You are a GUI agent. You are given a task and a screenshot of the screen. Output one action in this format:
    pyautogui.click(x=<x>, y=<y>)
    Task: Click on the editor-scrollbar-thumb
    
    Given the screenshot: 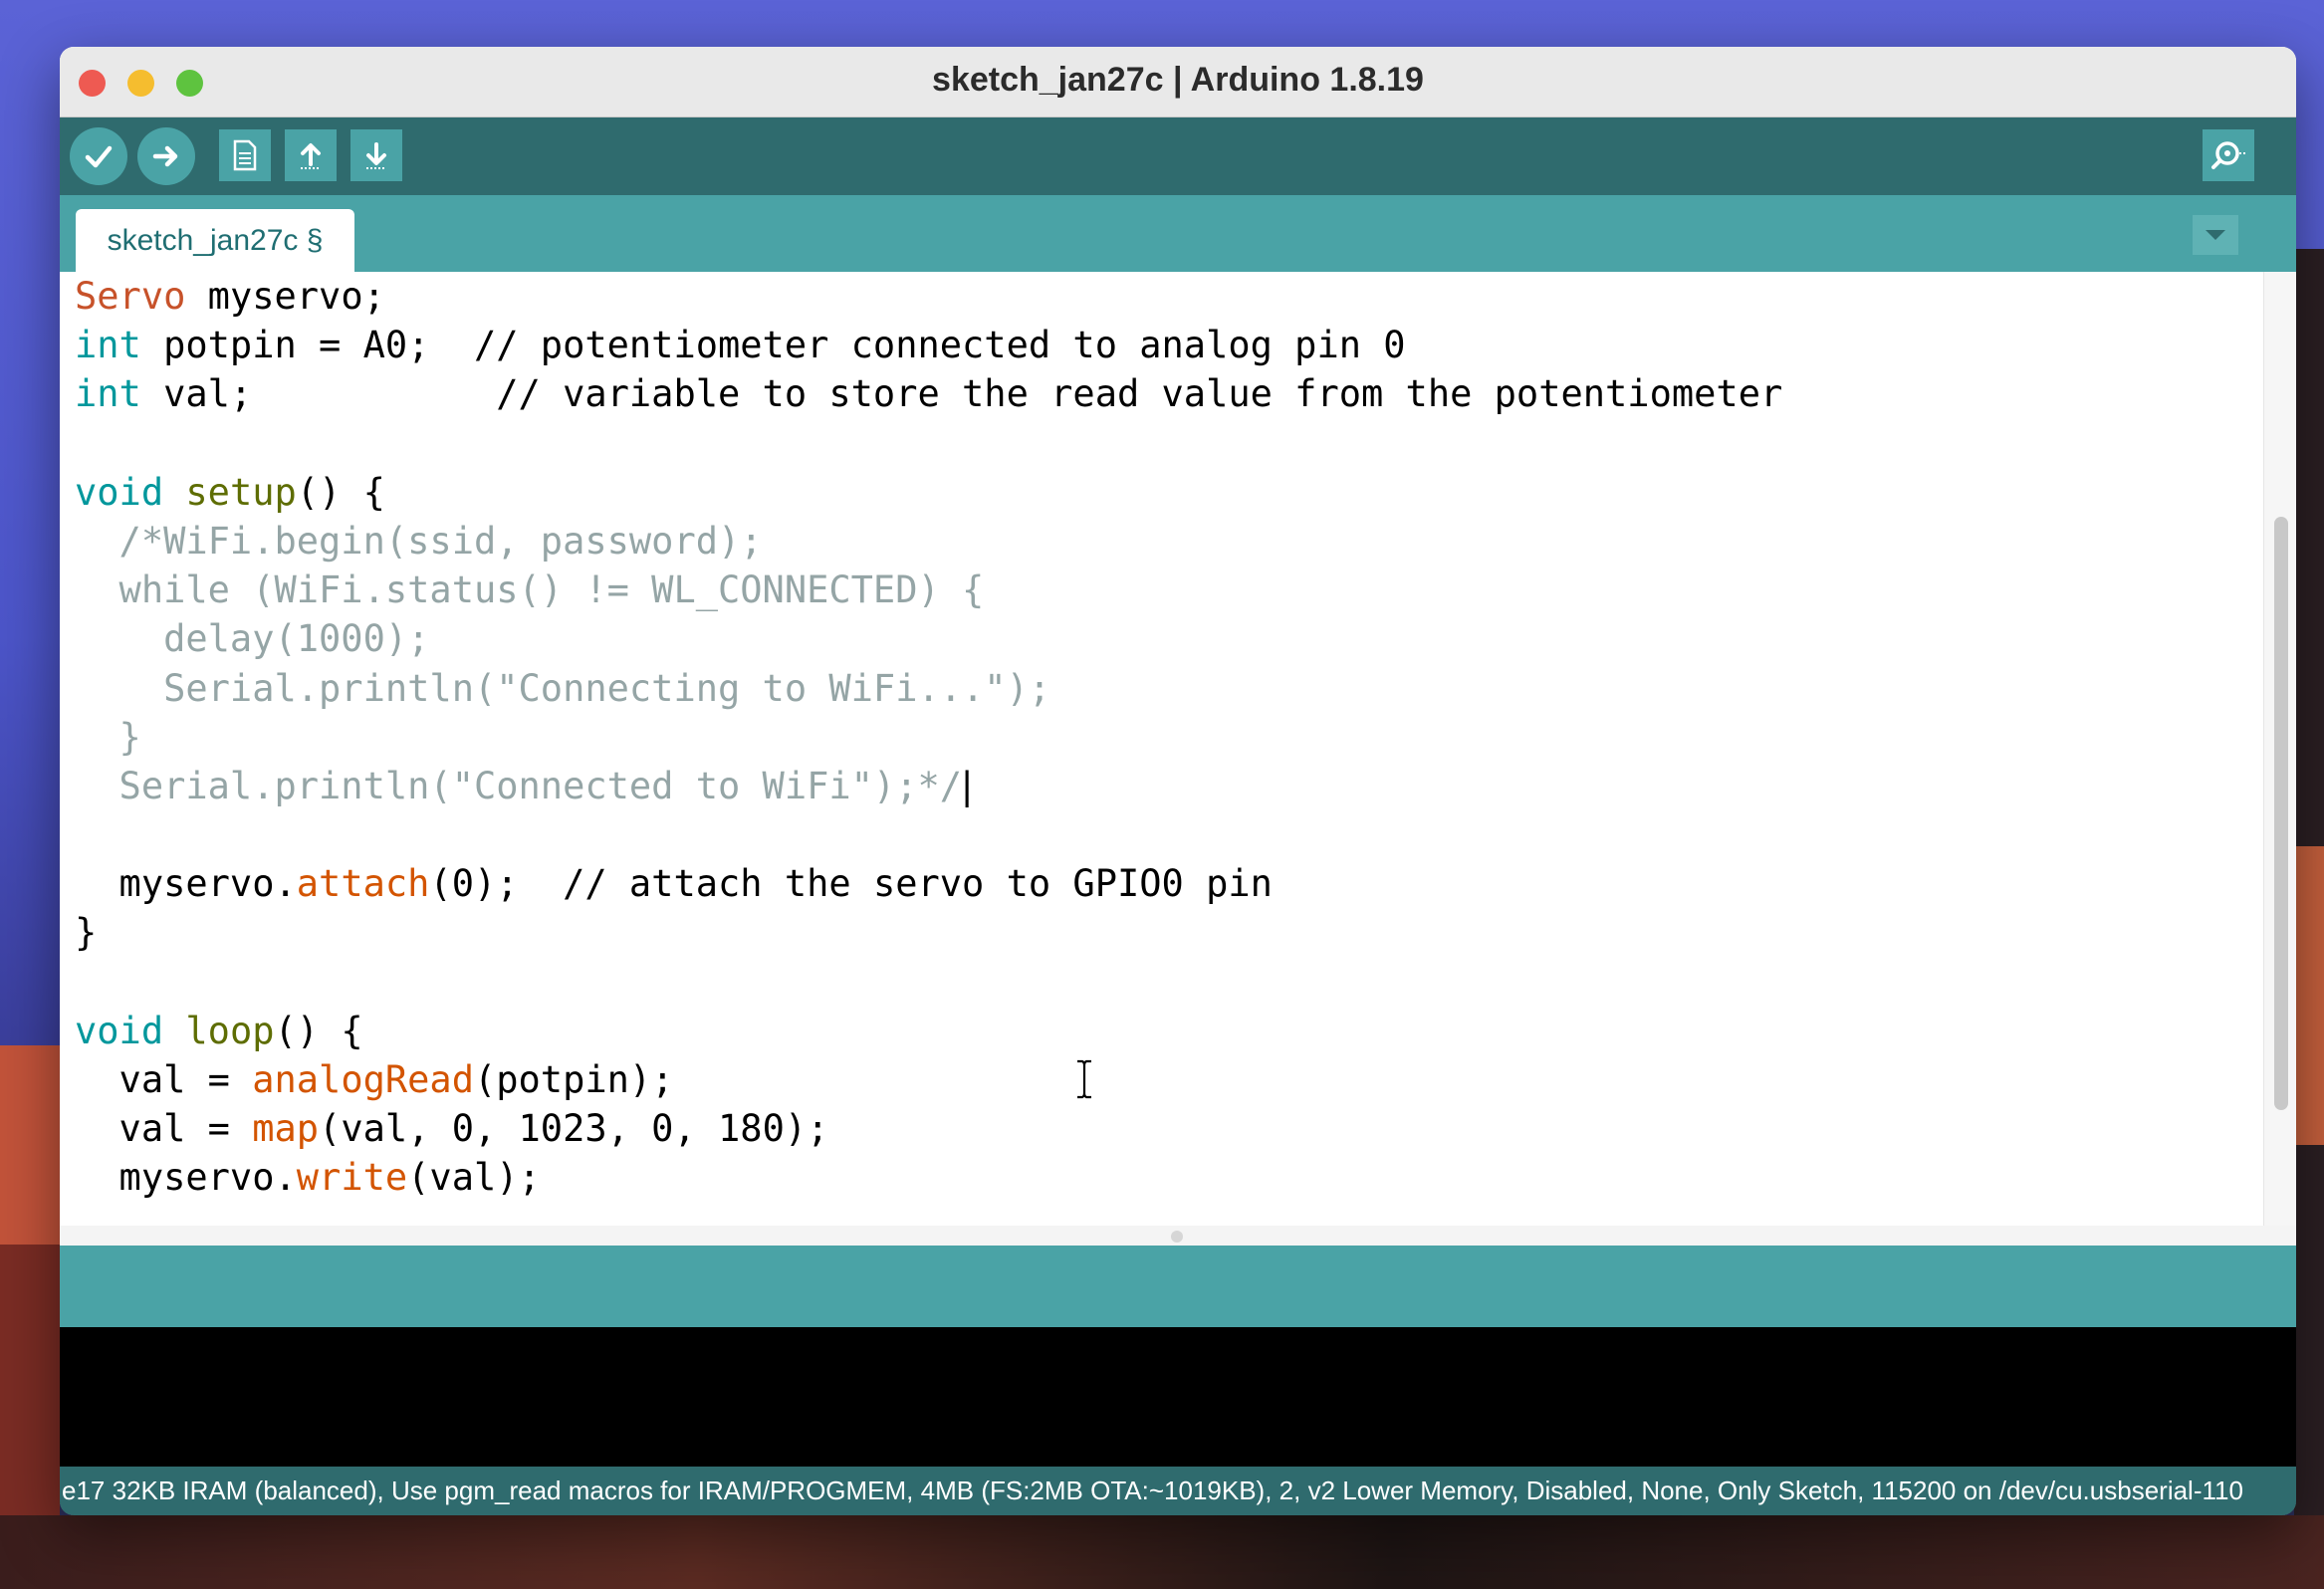 What is the action you would take?
    pyautogui.click(x=2281, y=813)
    